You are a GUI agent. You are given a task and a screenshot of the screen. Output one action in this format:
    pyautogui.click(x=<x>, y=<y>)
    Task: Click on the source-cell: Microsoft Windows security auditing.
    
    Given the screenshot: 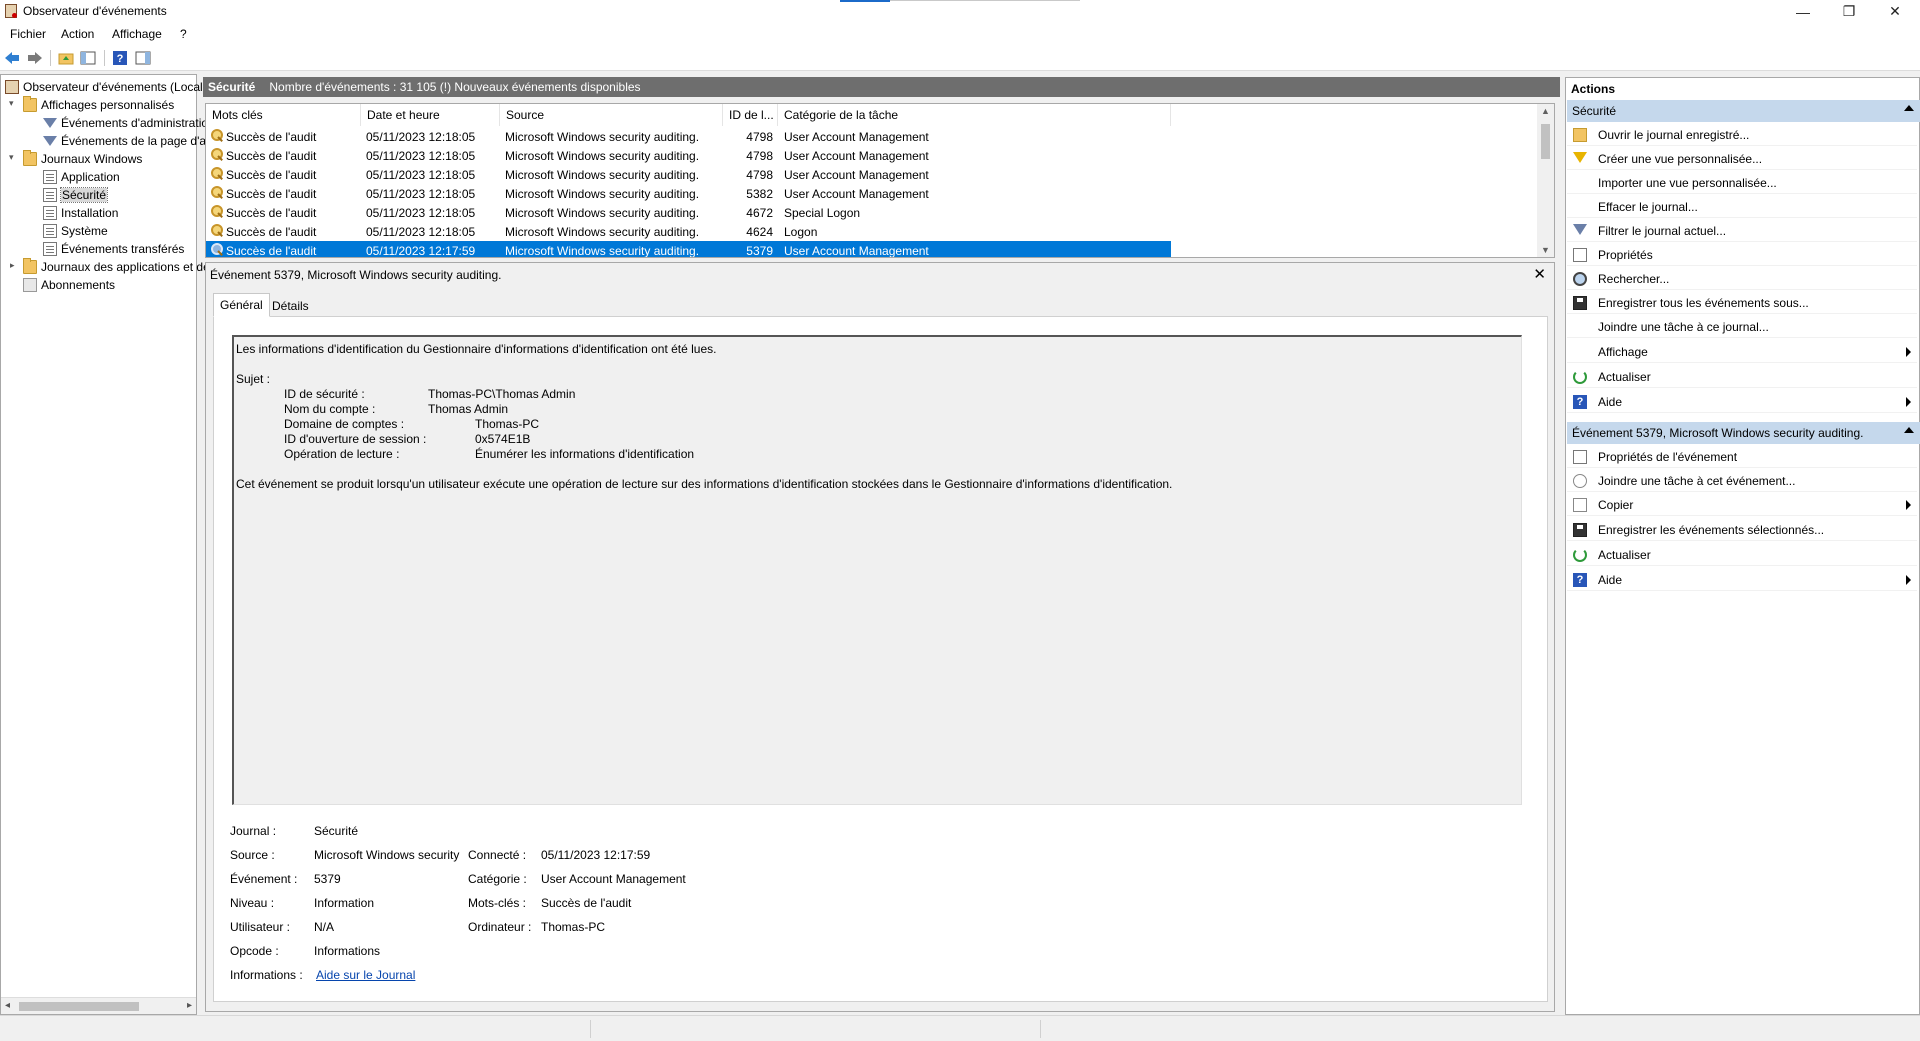 What is the action you would take?
    pyautogui.click(x=602, y=194)
    